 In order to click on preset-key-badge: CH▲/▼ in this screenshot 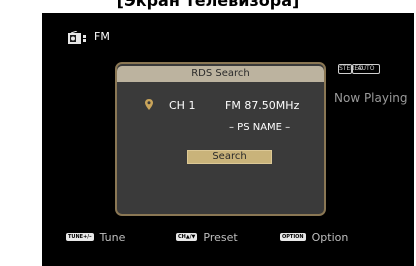, I will do `click(187, 237)`.